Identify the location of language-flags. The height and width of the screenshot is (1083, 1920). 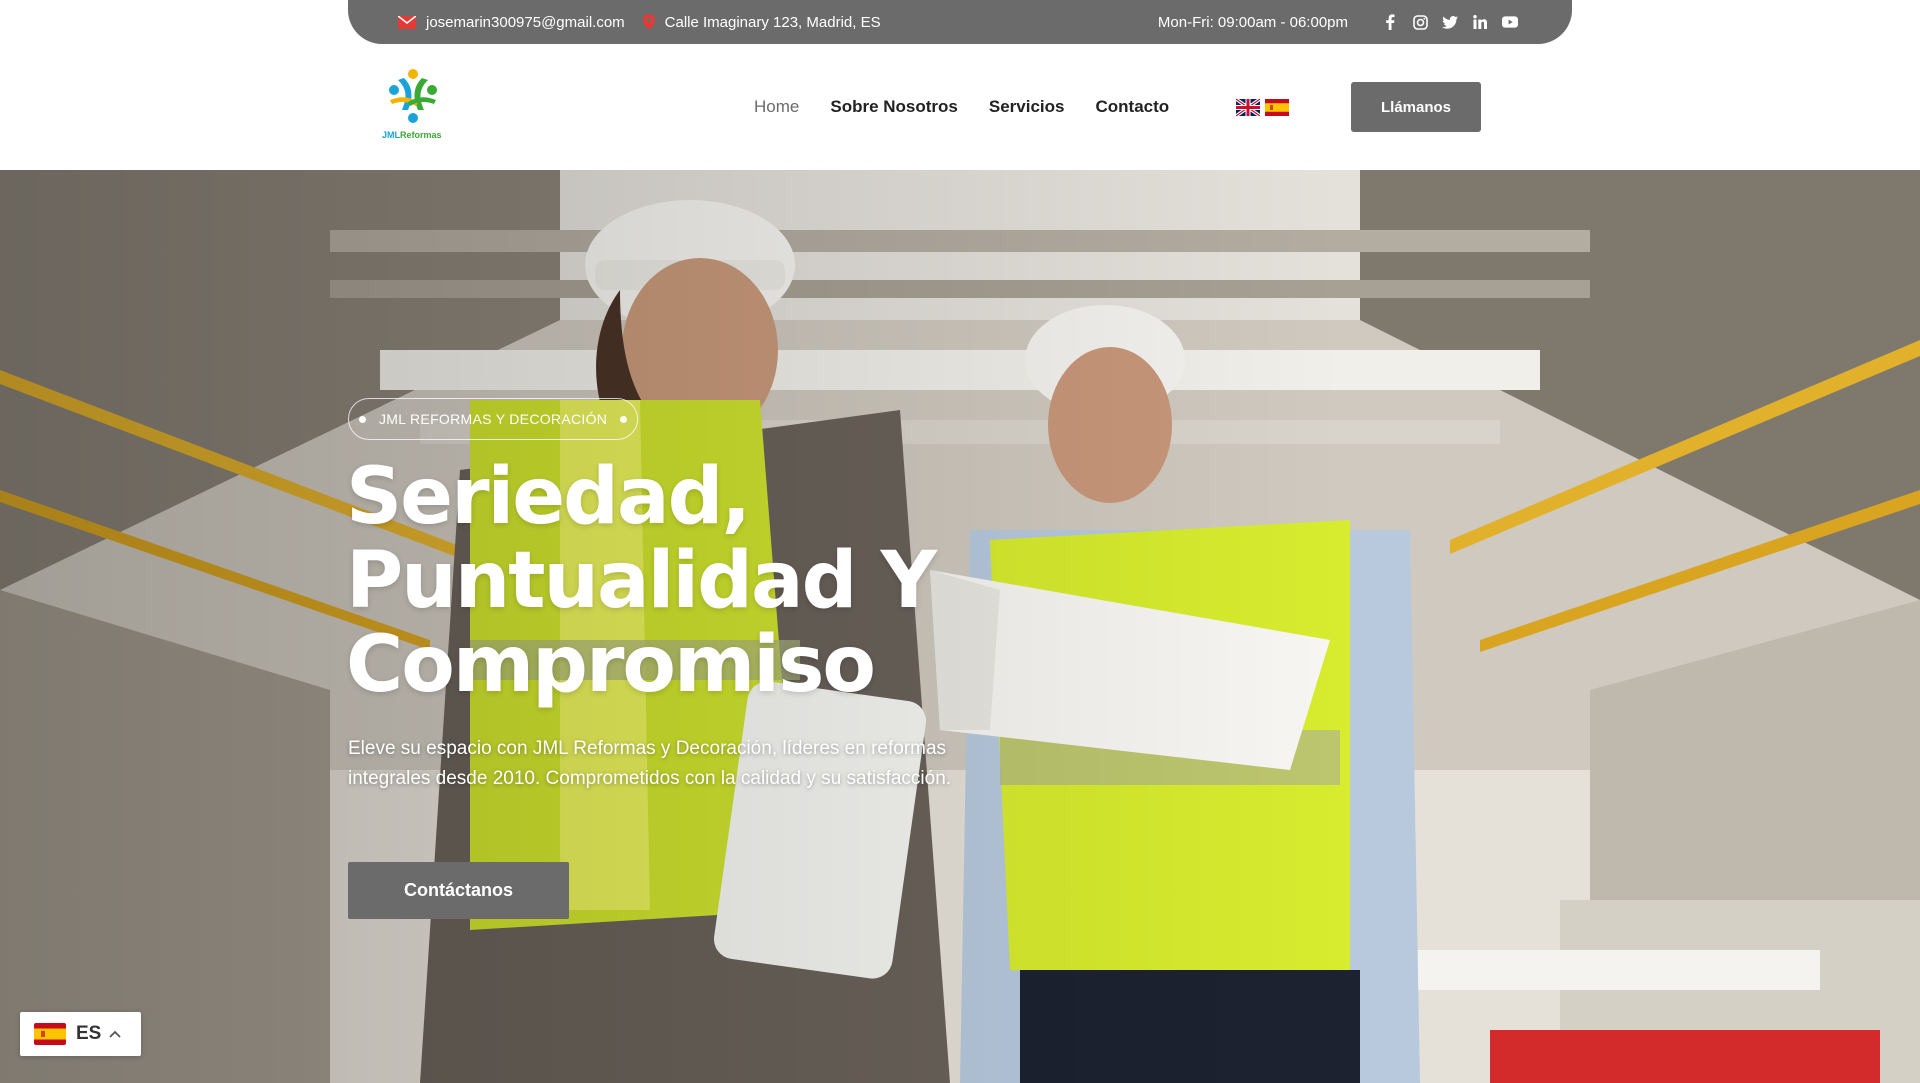
(1262, 107).